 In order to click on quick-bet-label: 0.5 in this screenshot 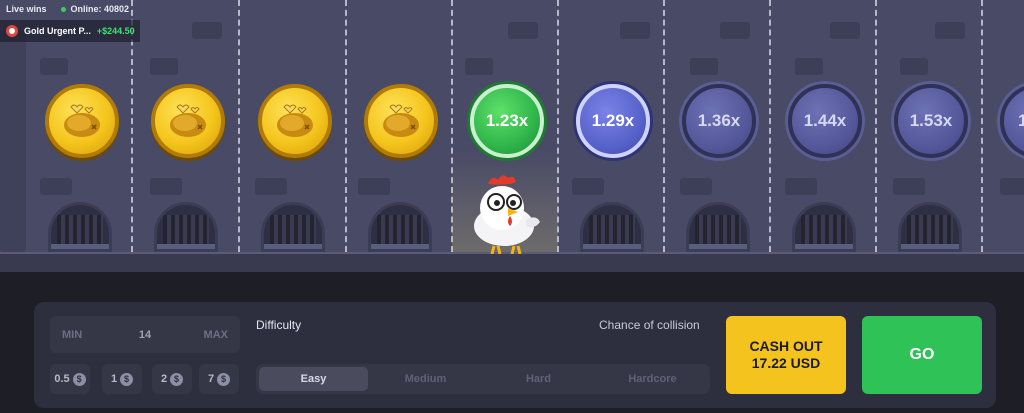, I will do `click(62, 379)`.